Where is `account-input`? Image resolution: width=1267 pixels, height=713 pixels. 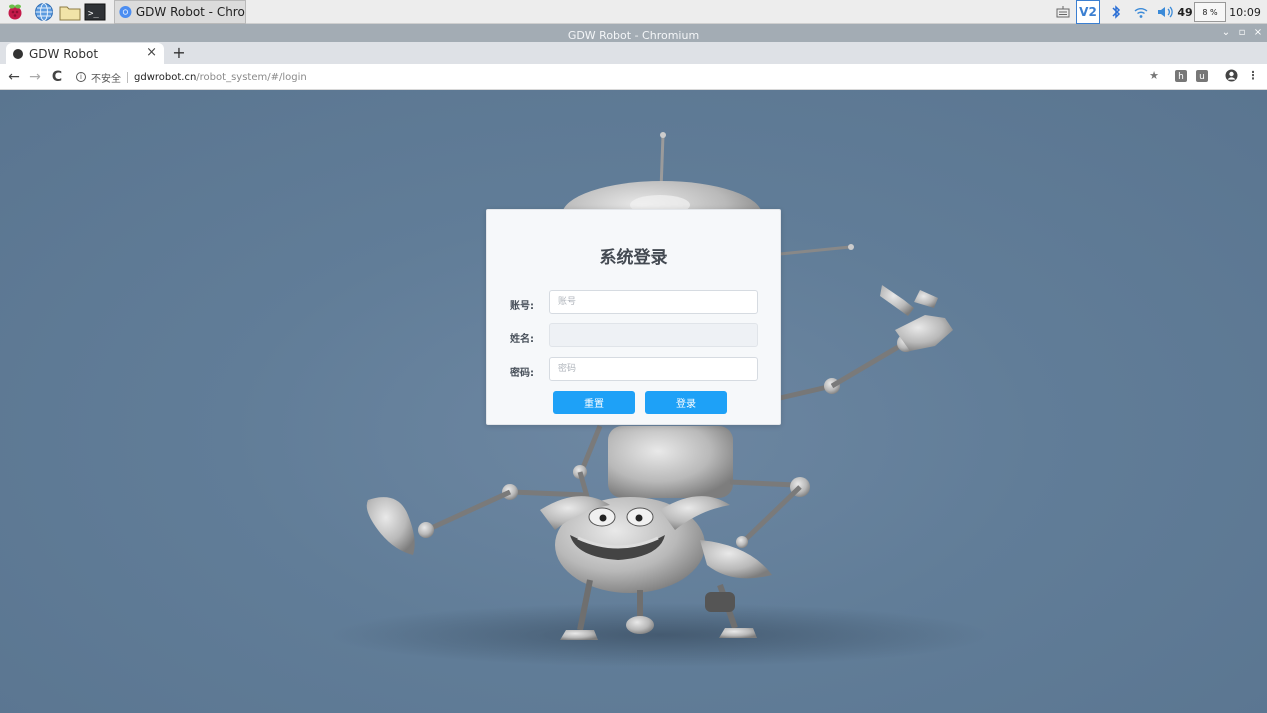 account-input is located at coordinates (653, 302).